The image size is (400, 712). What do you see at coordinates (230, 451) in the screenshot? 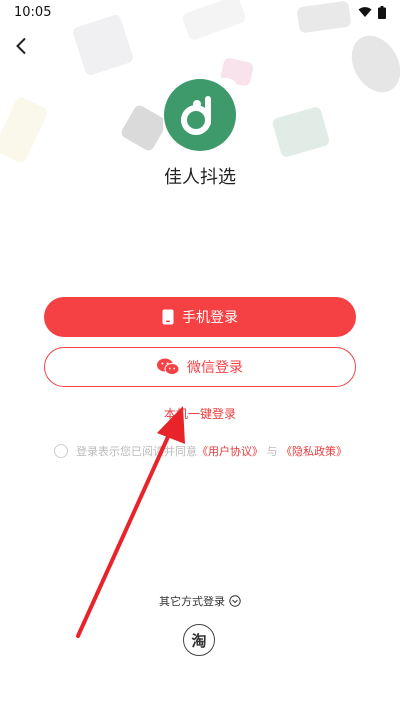
I see `user-agreement-link: 《用户协议》` at bounding box center [230, 451].